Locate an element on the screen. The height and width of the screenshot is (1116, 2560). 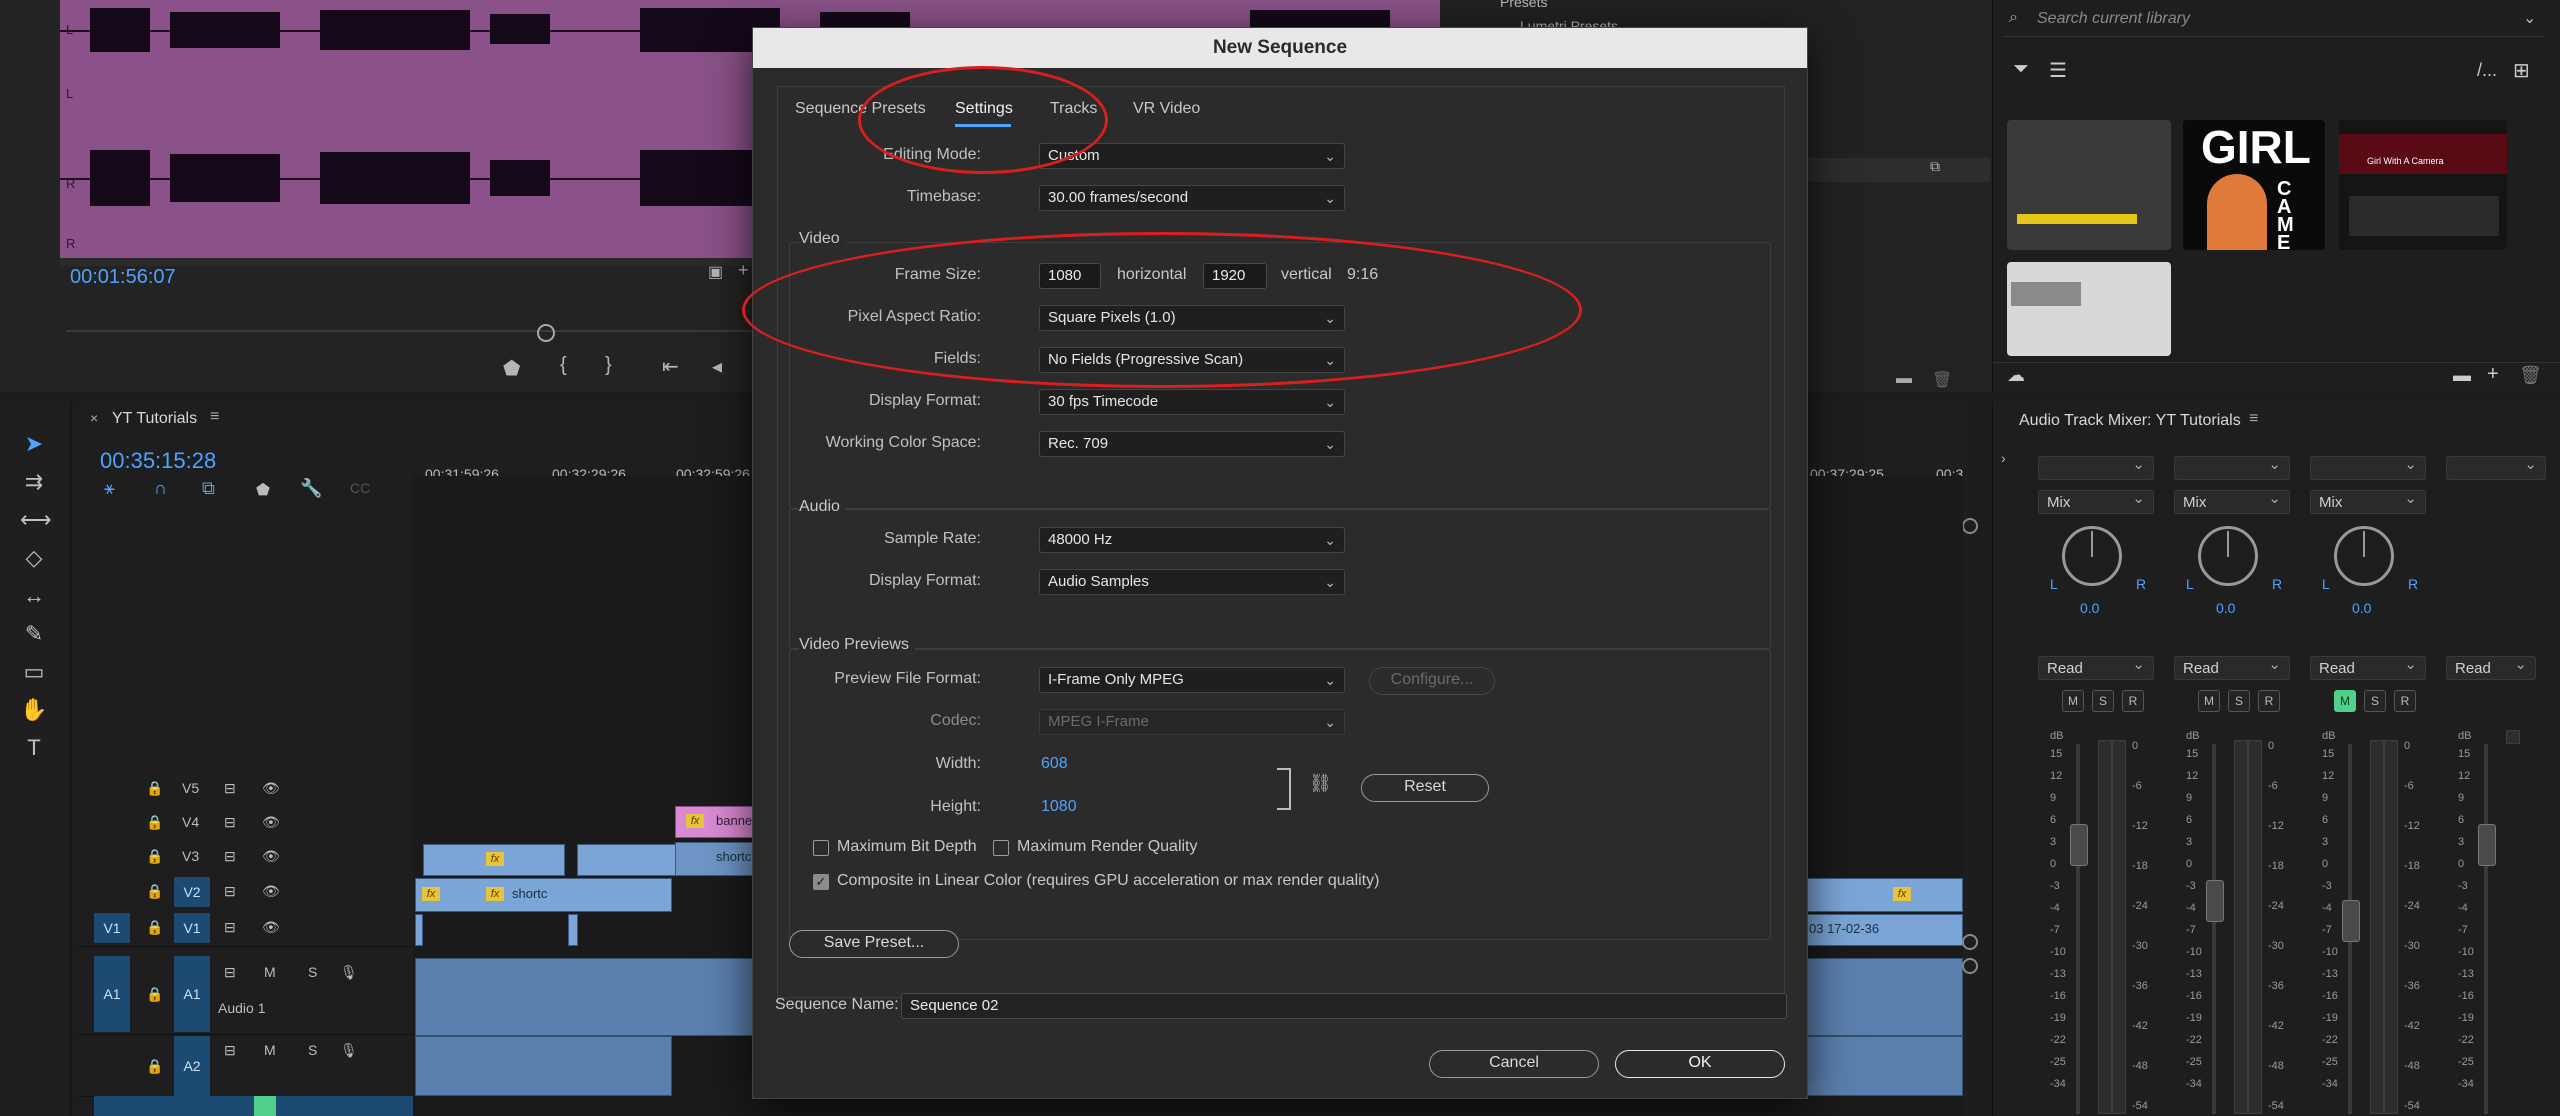
selection-tool-icon: ➤ is located at coordinates (34, 444).